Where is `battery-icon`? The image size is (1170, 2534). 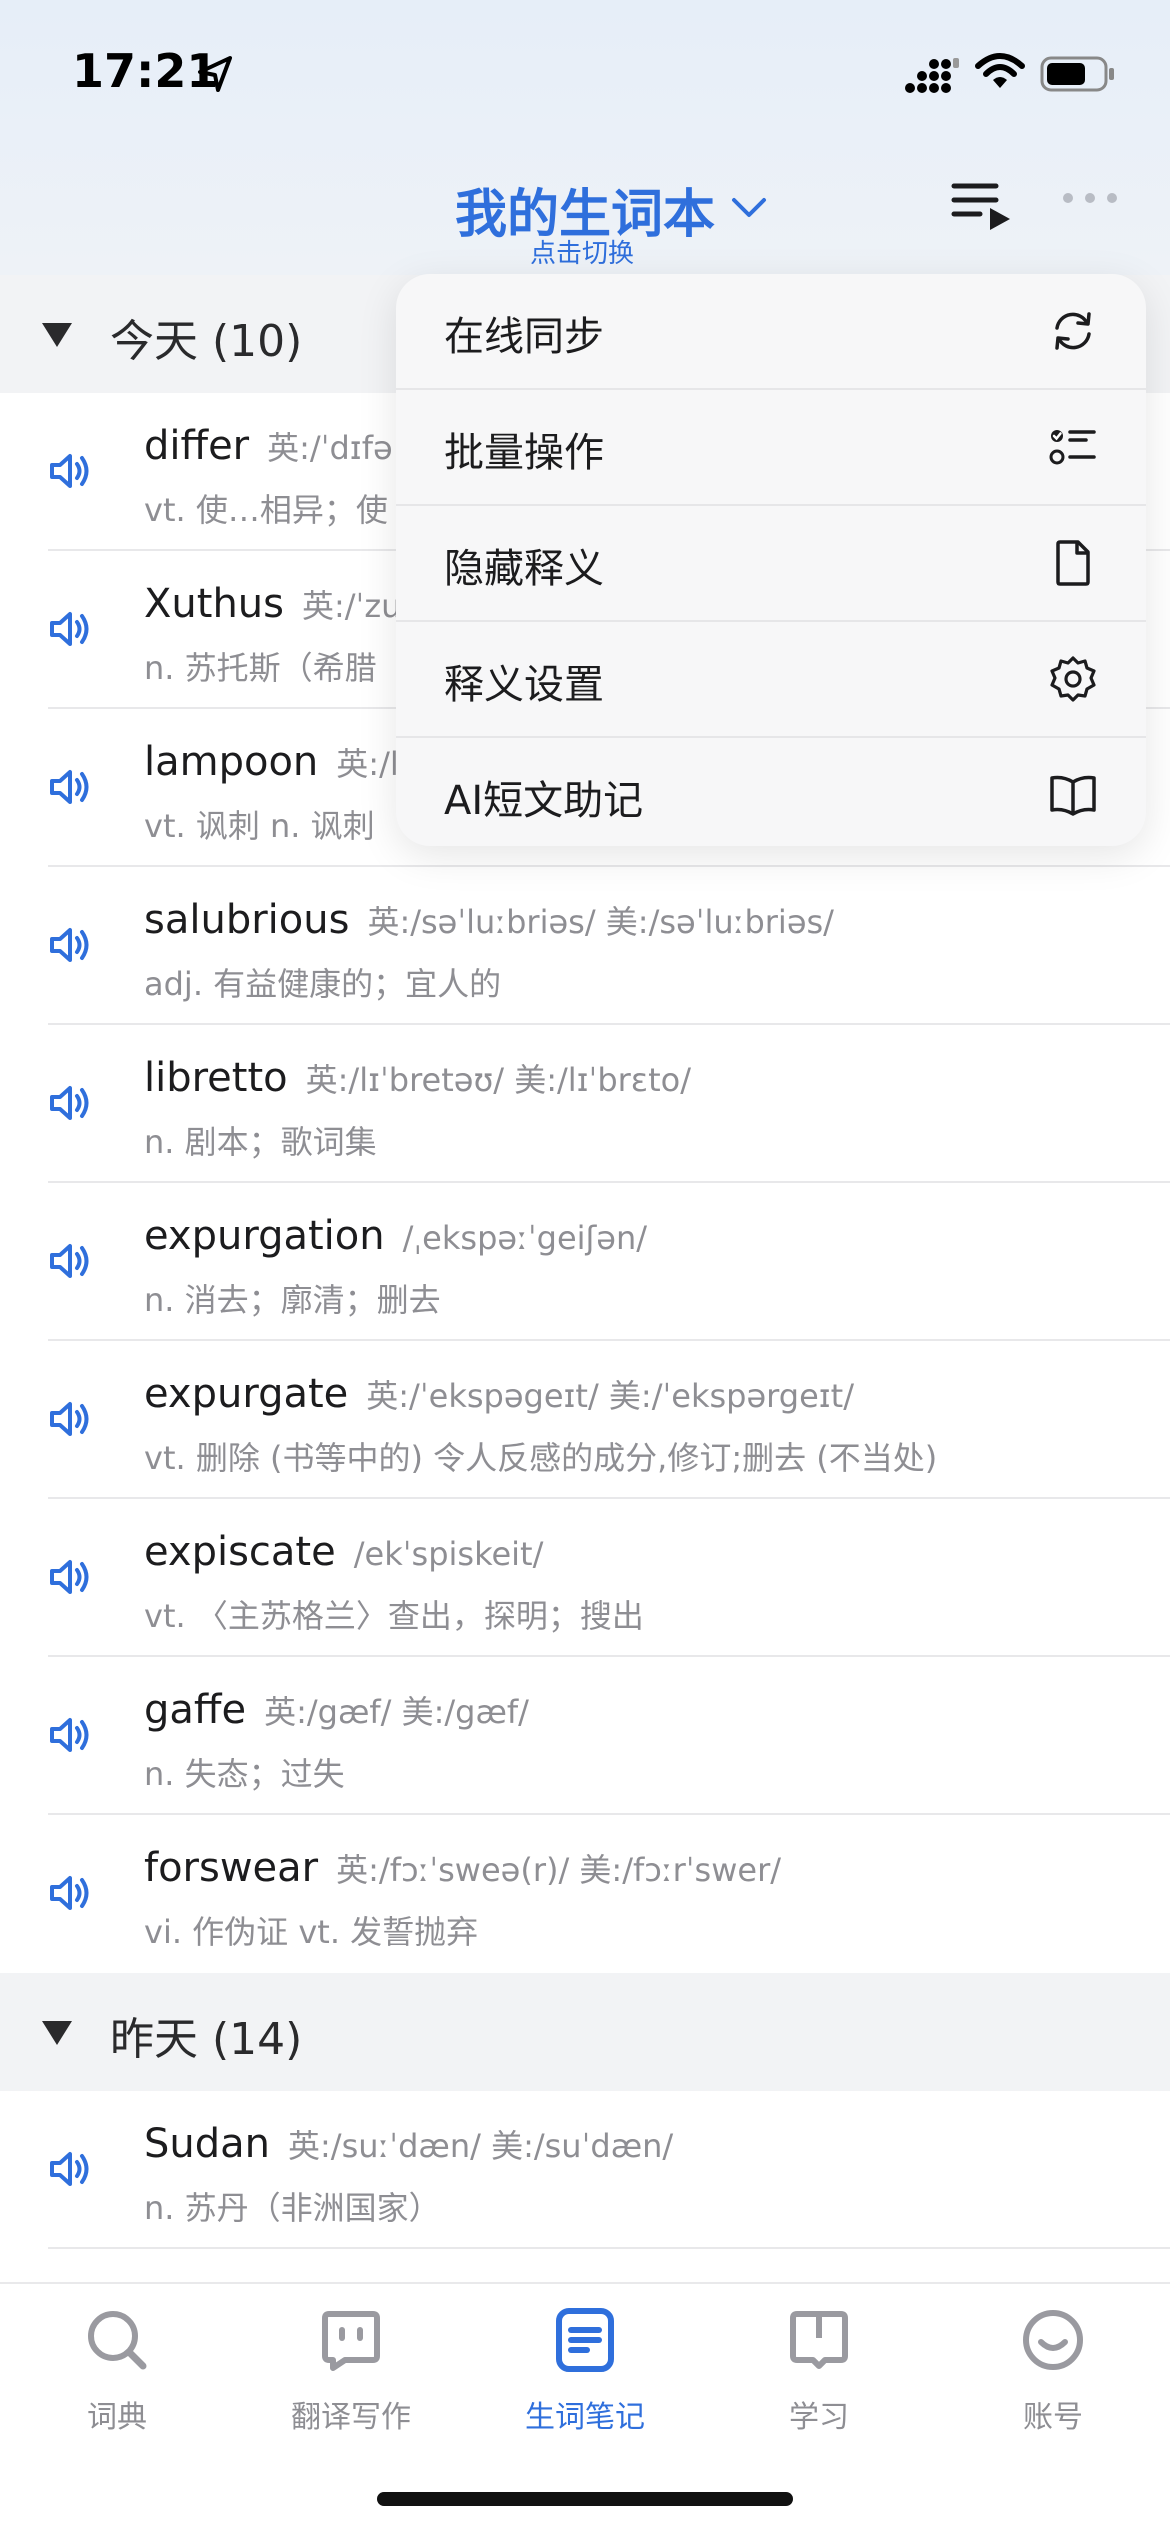 battery-icon is located at coordinates (1077, 74).